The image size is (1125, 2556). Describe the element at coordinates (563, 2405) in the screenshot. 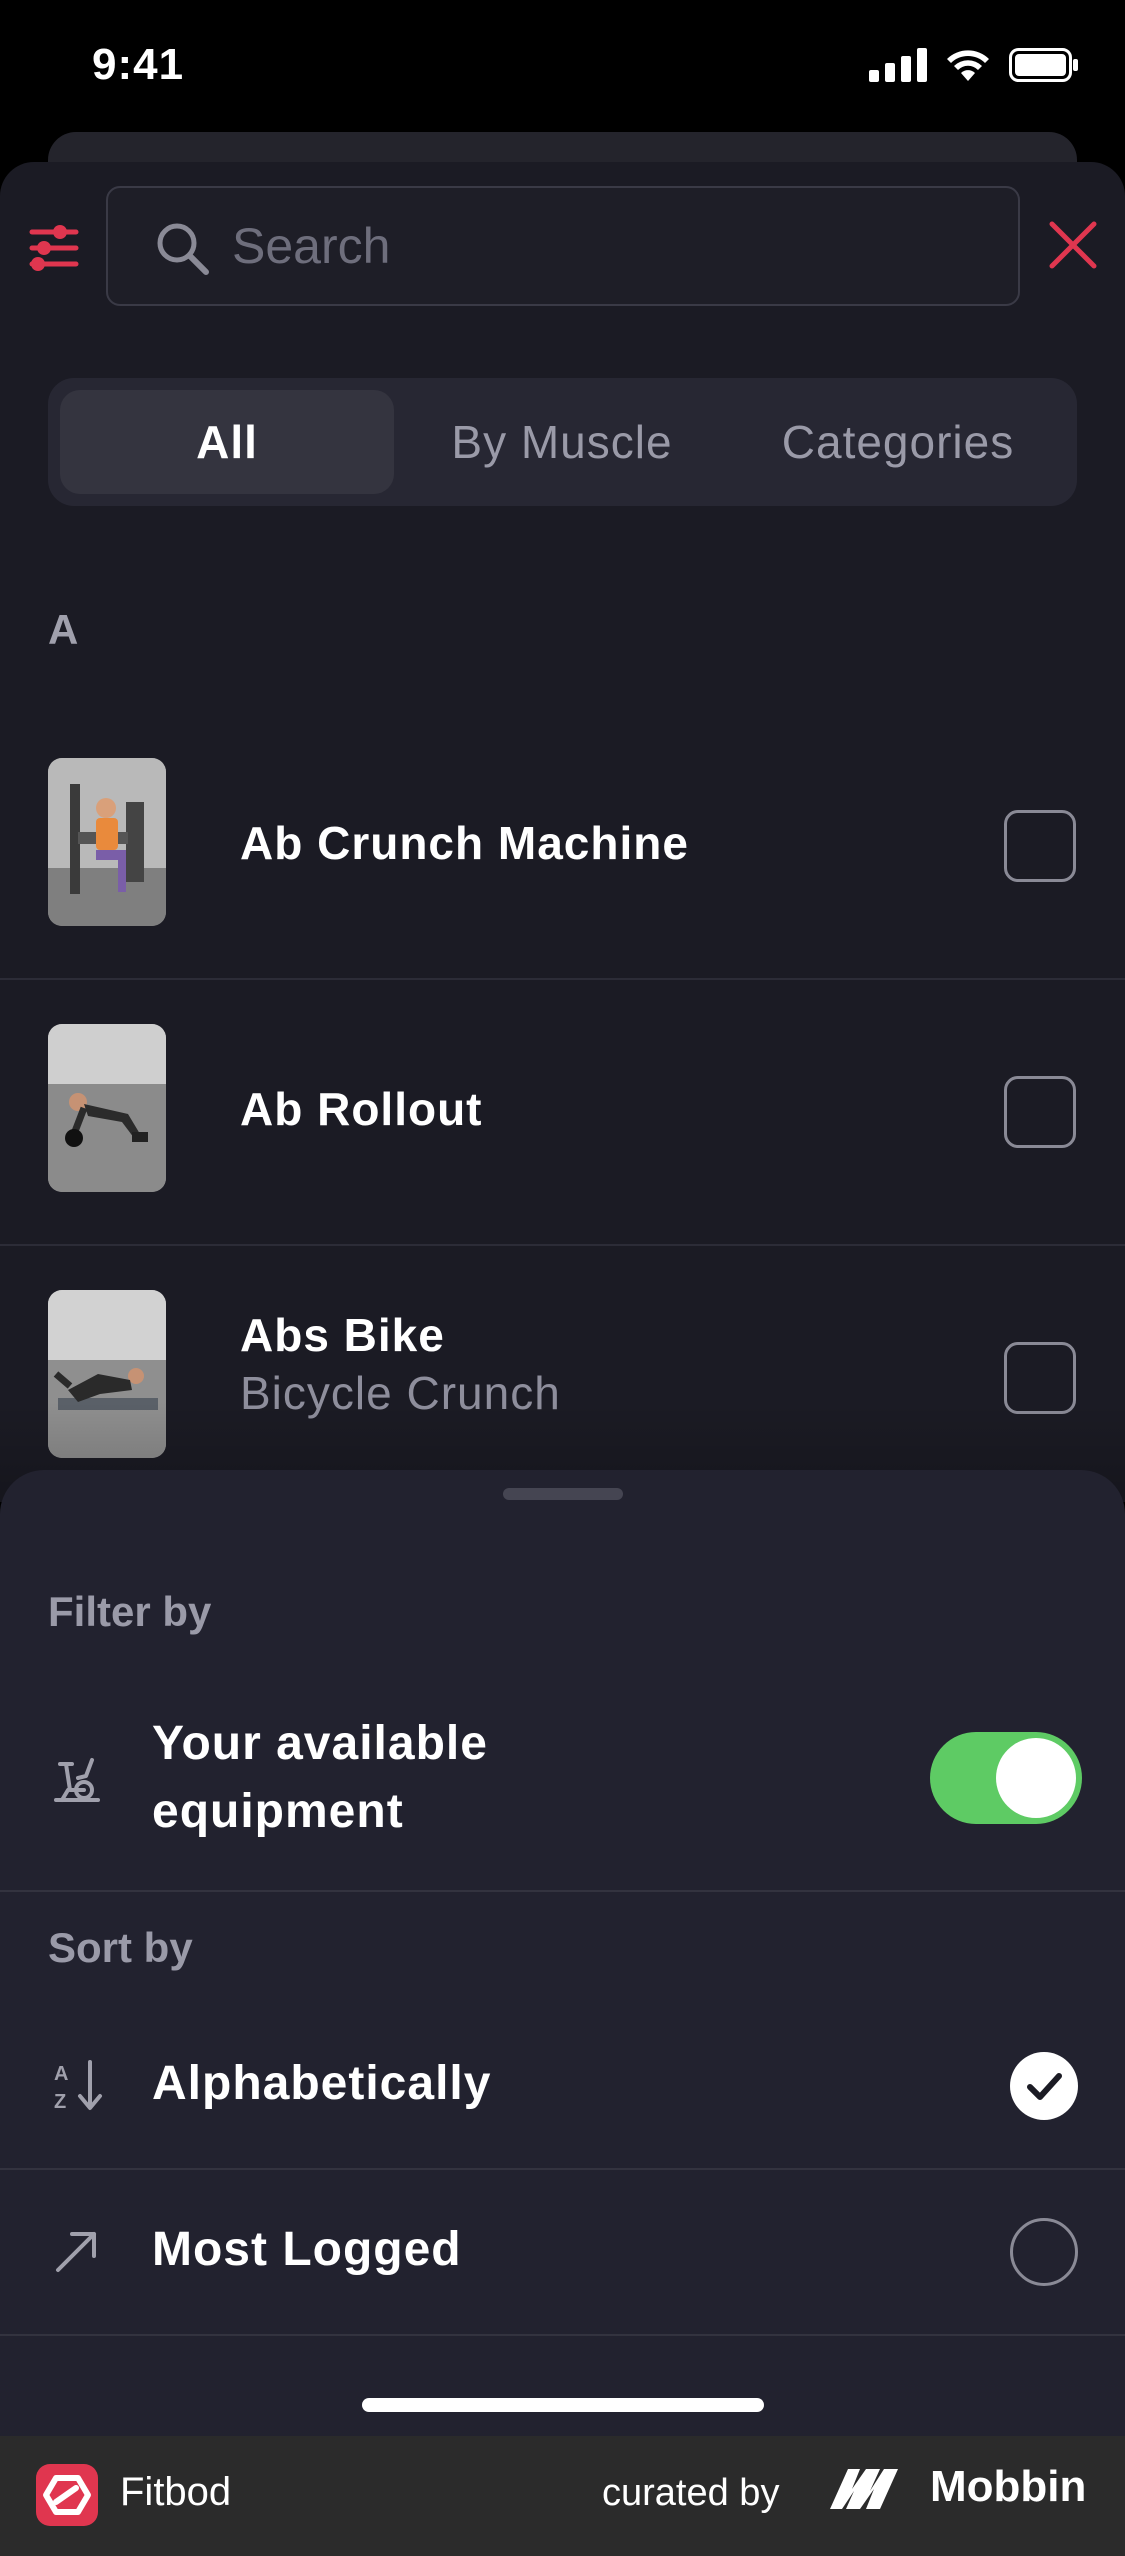

I see `home-indicator` at that location.